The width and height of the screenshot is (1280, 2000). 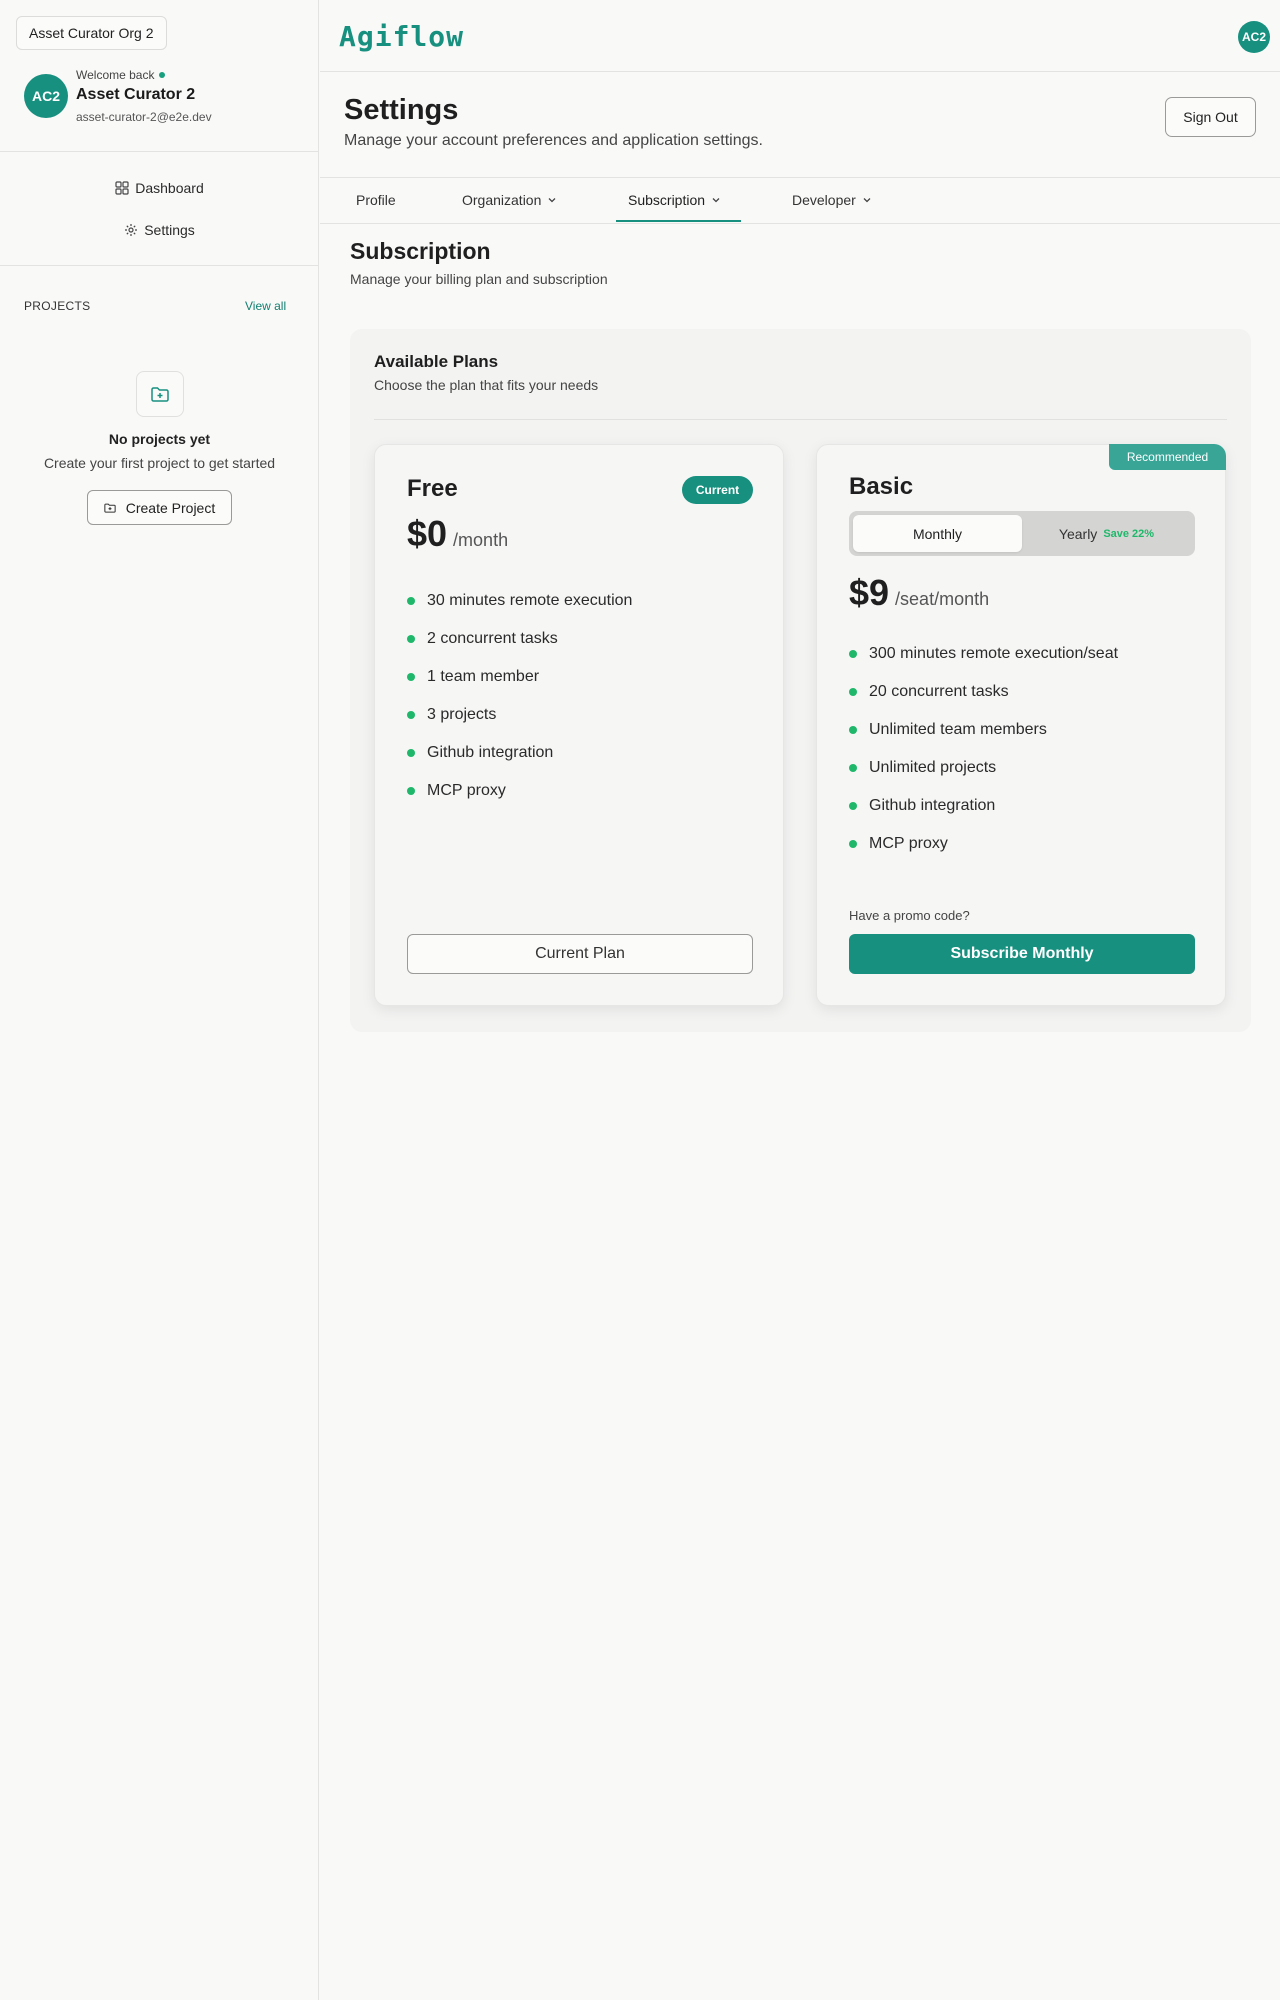 I want to click on sidebar-item-dashboard: Dashboard, so click(x=159, y=188).